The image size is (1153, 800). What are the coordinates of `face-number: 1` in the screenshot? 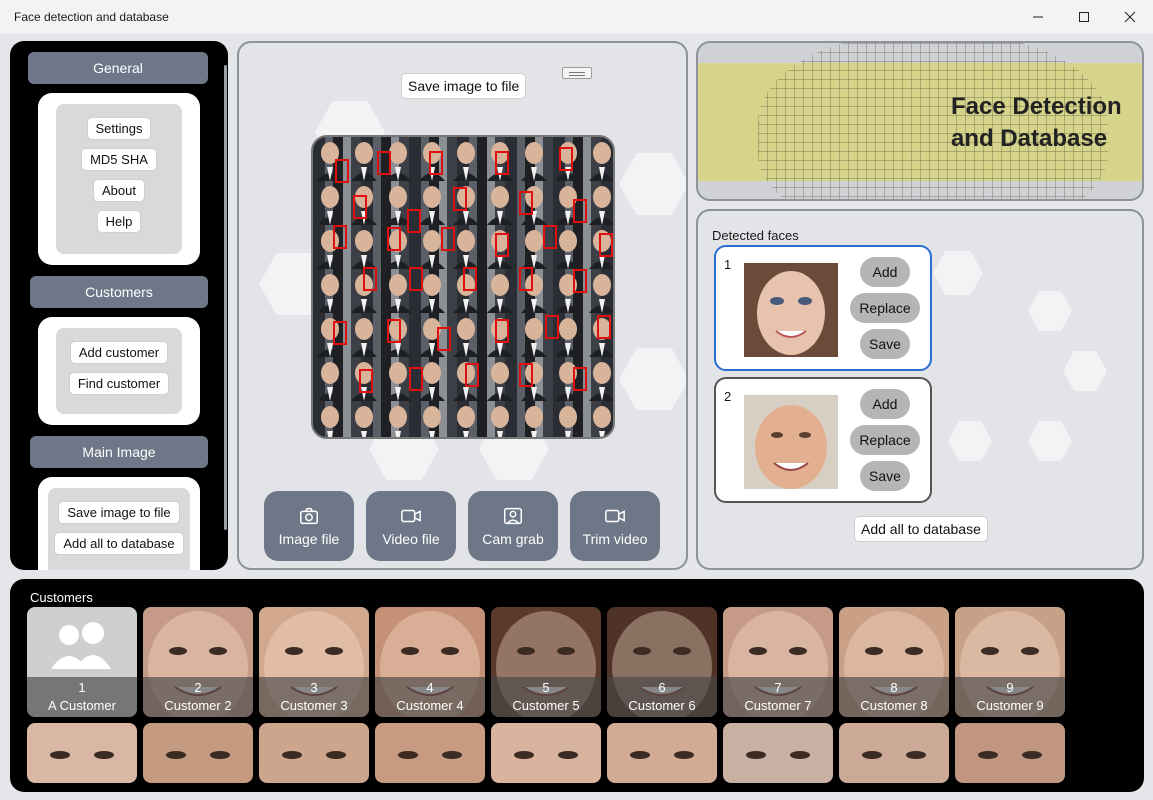 It's located at (728, 264).